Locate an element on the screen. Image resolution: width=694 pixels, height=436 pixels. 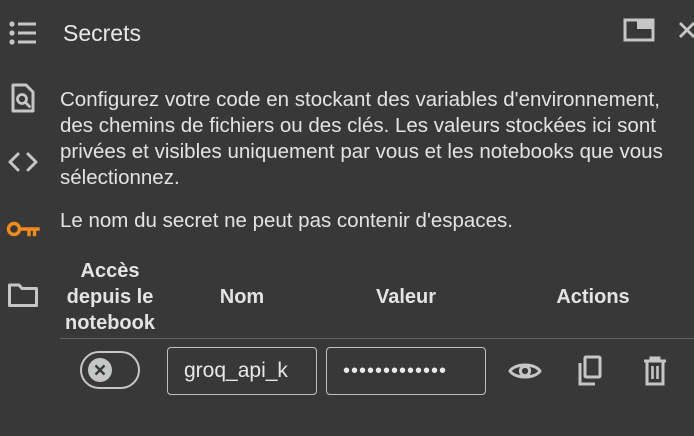
folder-icon is located at coordinates (23, 295).